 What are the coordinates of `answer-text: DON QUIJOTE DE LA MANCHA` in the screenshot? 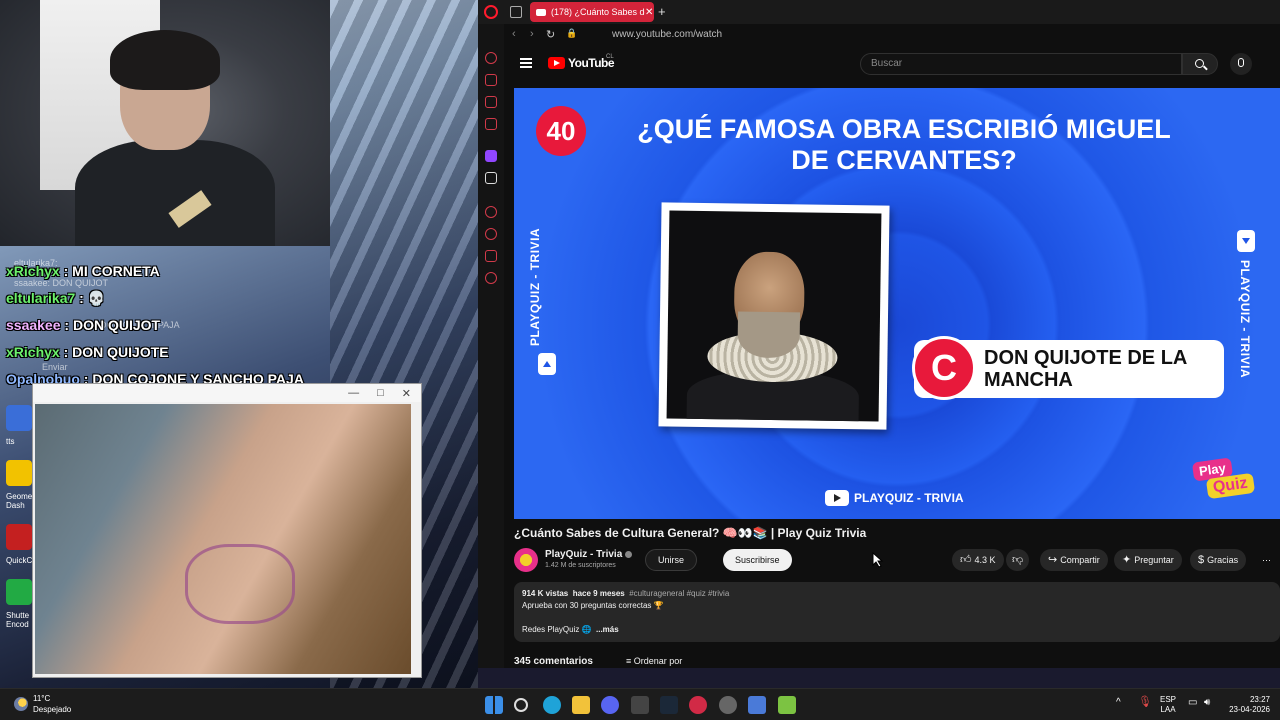 It's located at (1085, 369).